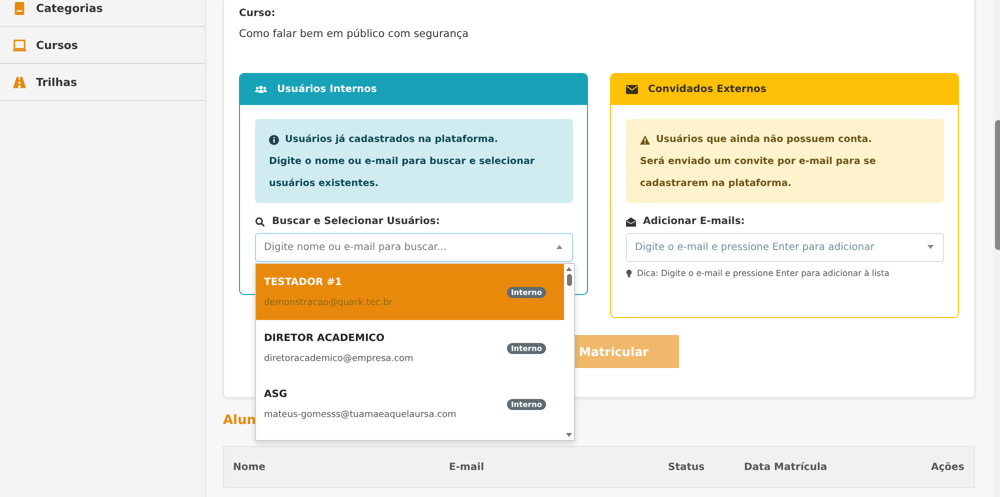  I want to click on user-email: diretoracademico@empresa.com, so click(339, 359).